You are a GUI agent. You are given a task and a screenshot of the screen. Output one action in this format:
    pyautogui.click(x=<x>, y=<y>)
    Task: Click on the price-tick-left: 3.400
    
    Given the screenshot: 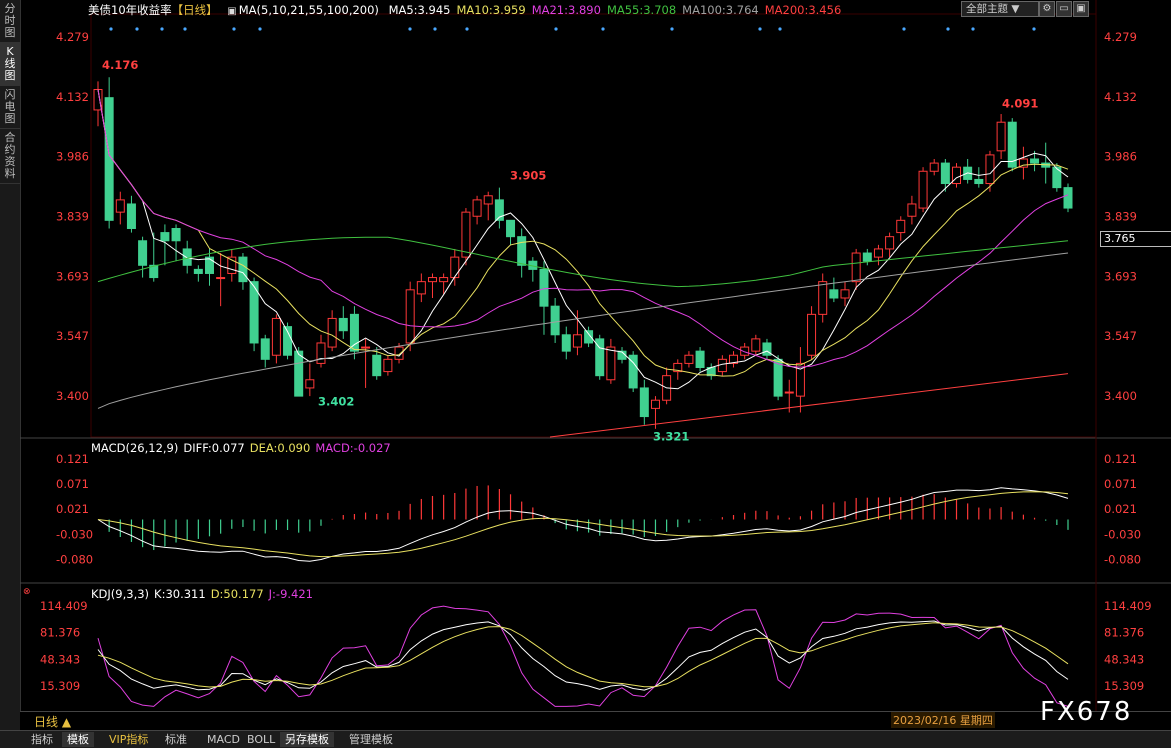 What is the action you would take?
    pyautogui.click(x=72, y=396)
    